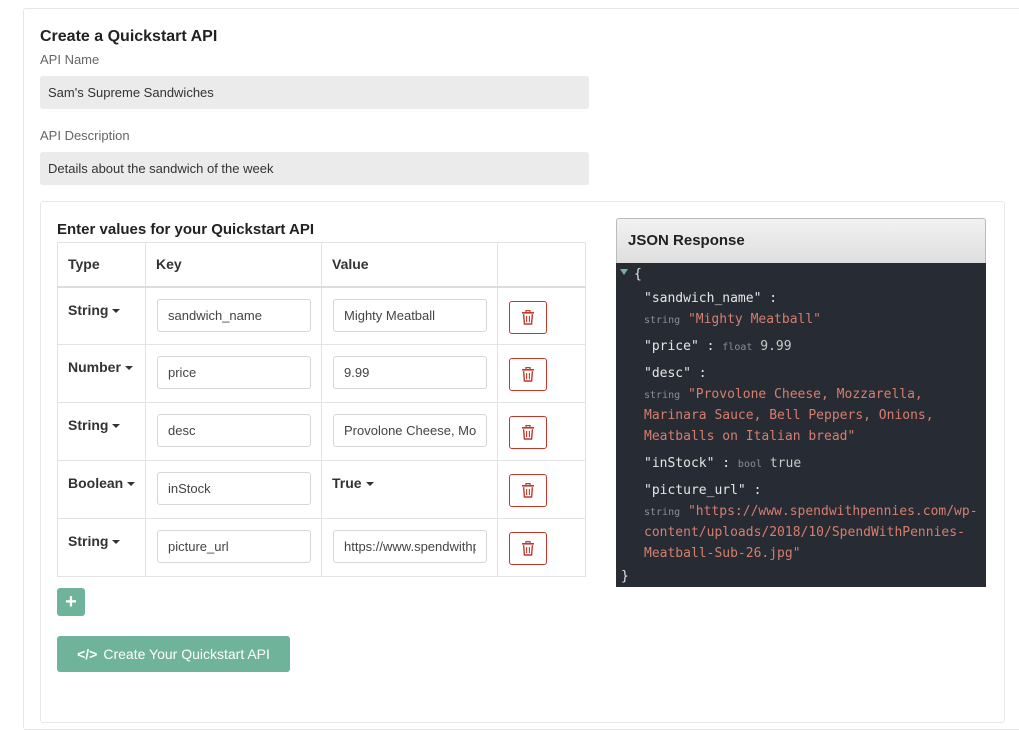  What do you see at coordinates (409, 489) in the screenshot?
I see `value-cell: True` at bounding box center [409, 489].